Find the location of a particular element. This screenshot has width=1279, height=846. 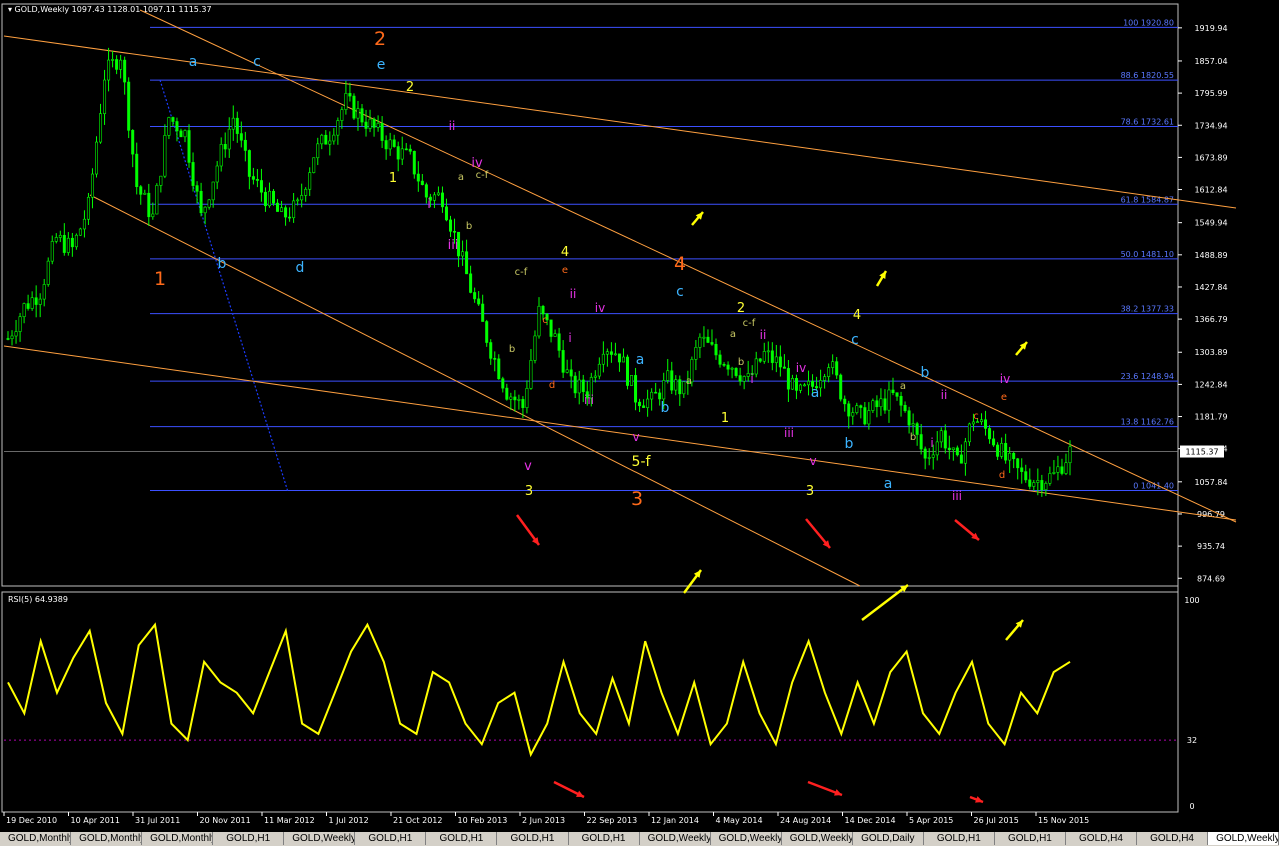

wave-label: v is located at coordinates (528, 466).